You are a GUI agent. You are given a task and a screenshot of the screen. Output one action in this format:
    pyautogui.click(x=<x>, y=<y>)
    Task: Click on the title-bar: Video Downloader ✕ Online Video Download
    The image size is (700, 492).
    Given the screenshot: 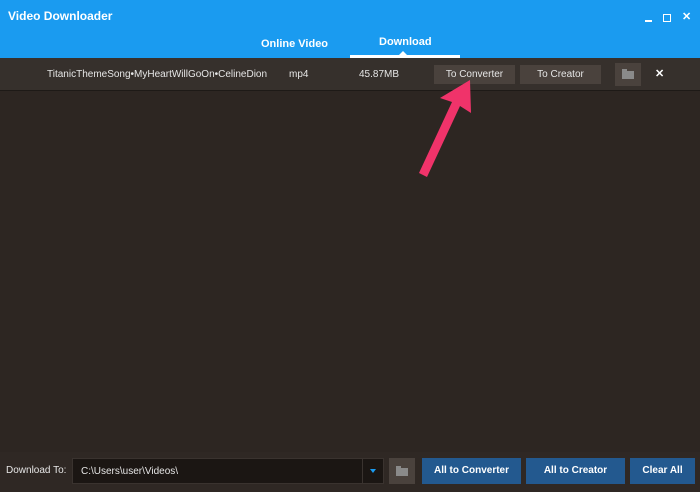 What is the action you would take?
    pyautogui.click(x=350, y=29)
    